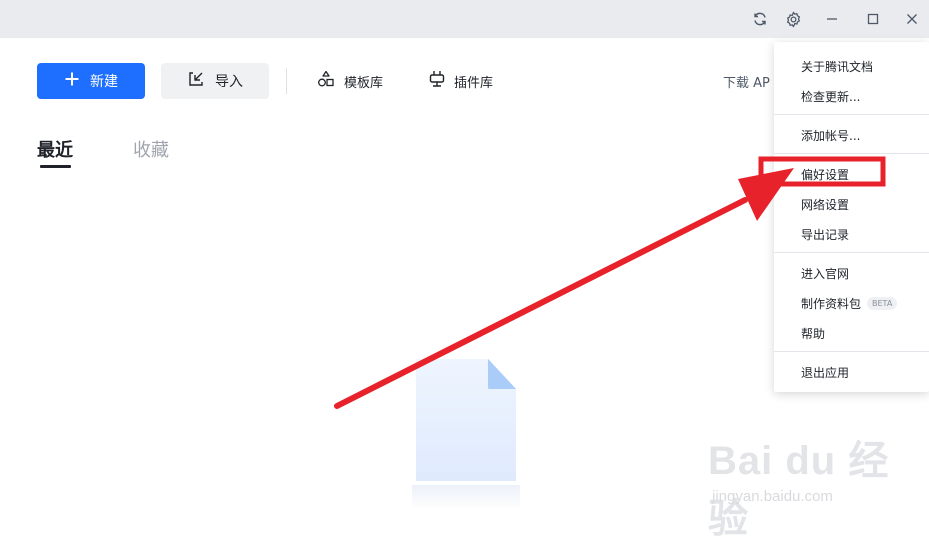  Describe the element at coordinates (831, 304) in the screenshot. I see `make-package-label: 制作资料包` at that location.